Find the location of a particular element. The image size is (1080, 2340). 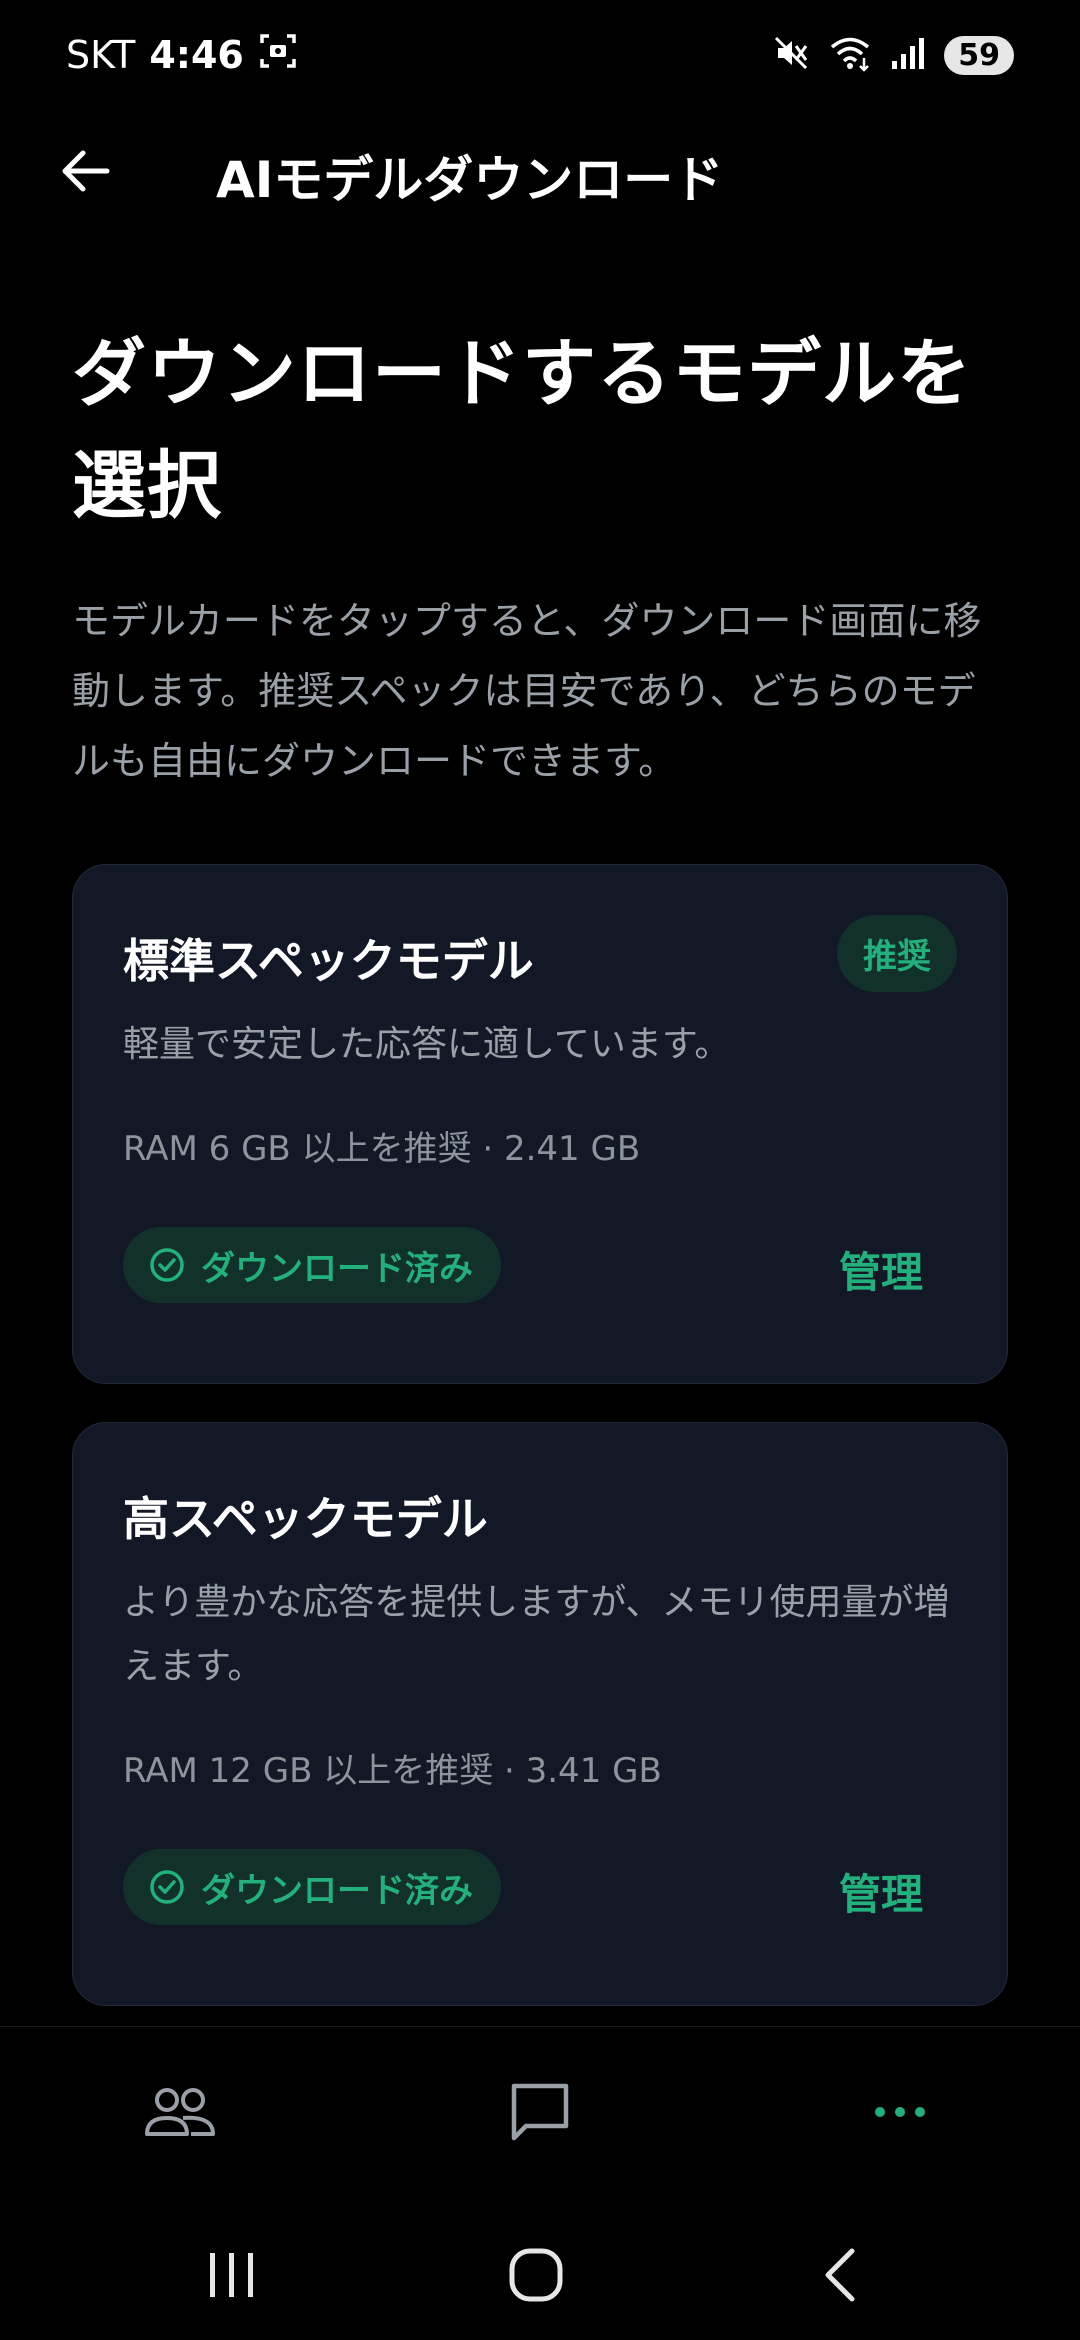

model-card-spec: RAM 12 GB 以上を推奨 · 3.41 GB is located at coordinates (392, 1771).